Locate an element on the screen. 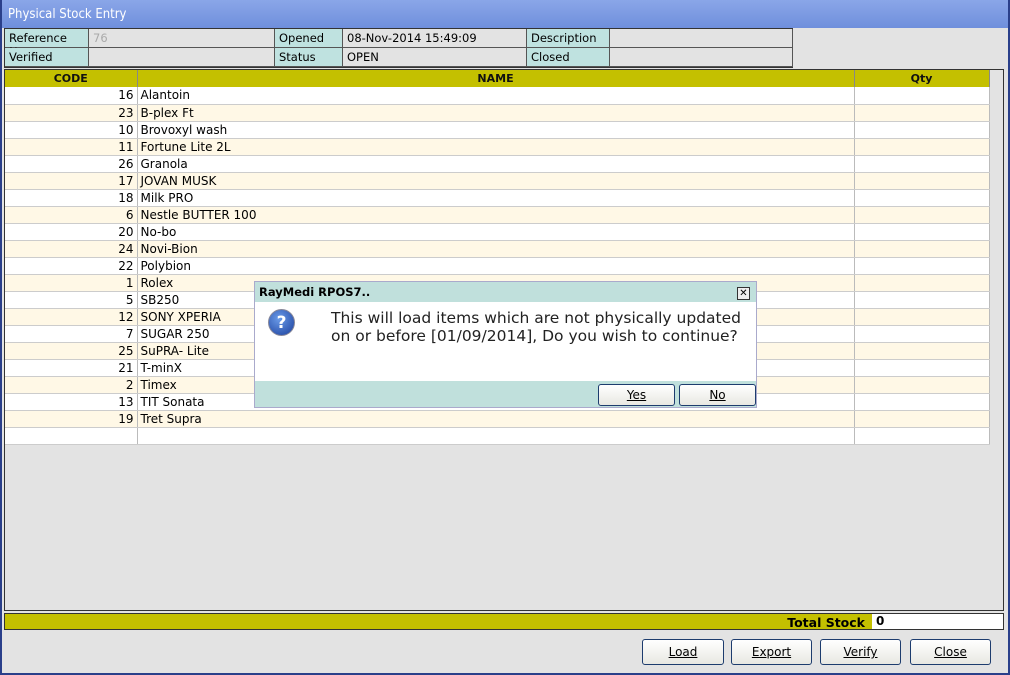 Image resolution: width=1010 pixels, height=675 pixels. cell-name: Novi-Bion is located at coordinates (496, 249).